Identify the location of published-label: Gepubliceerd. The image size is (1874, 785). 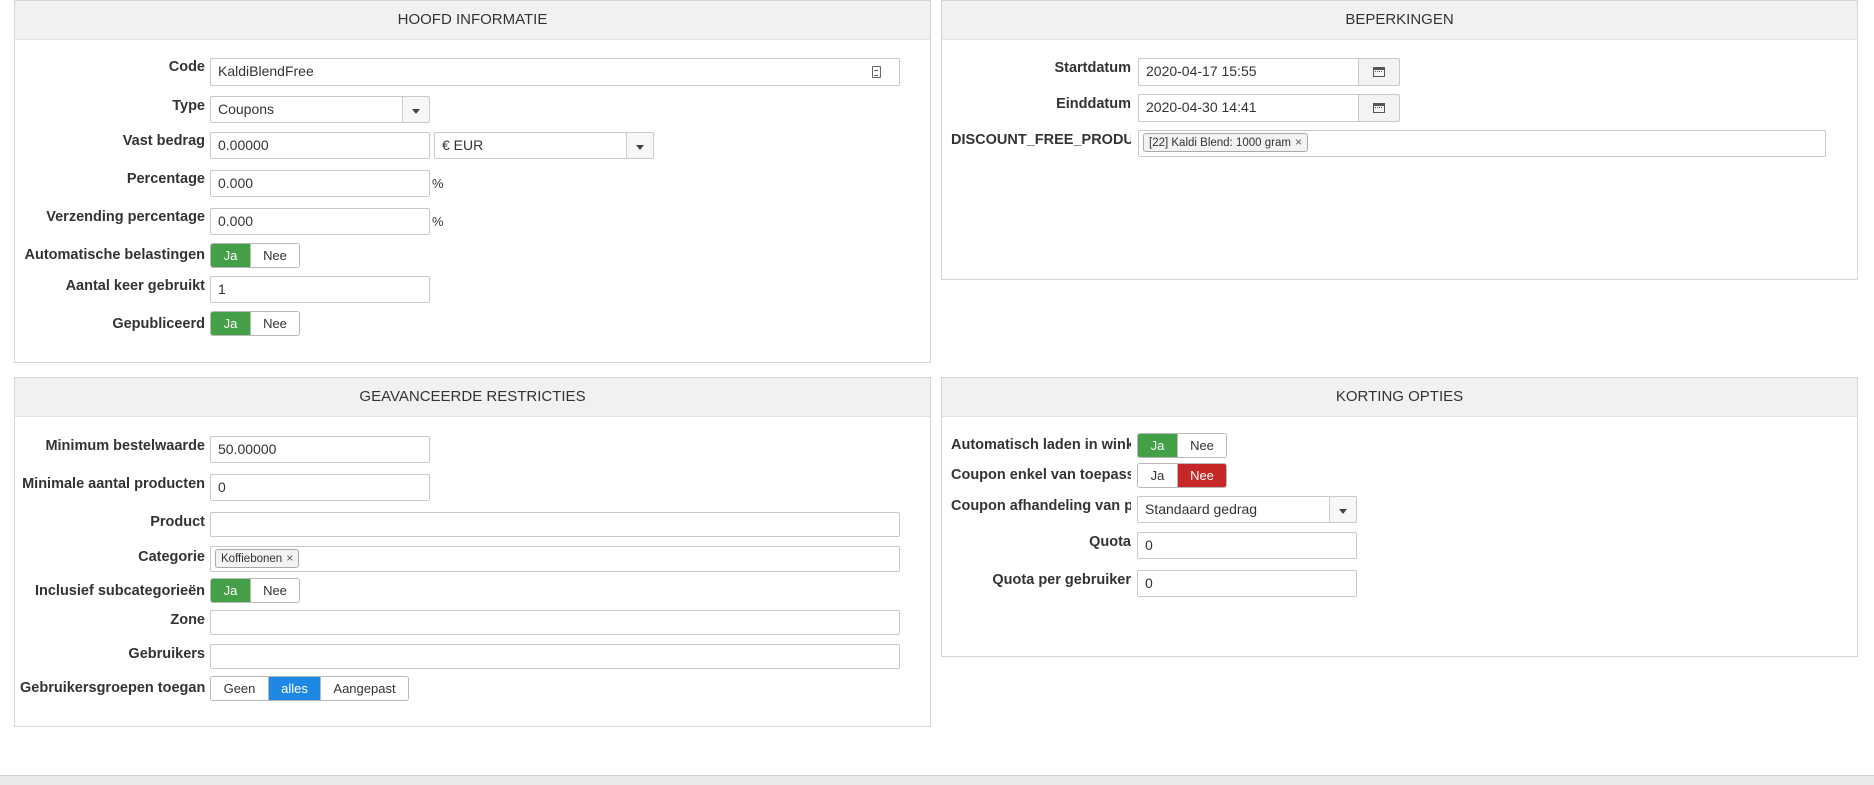
(158, 324).